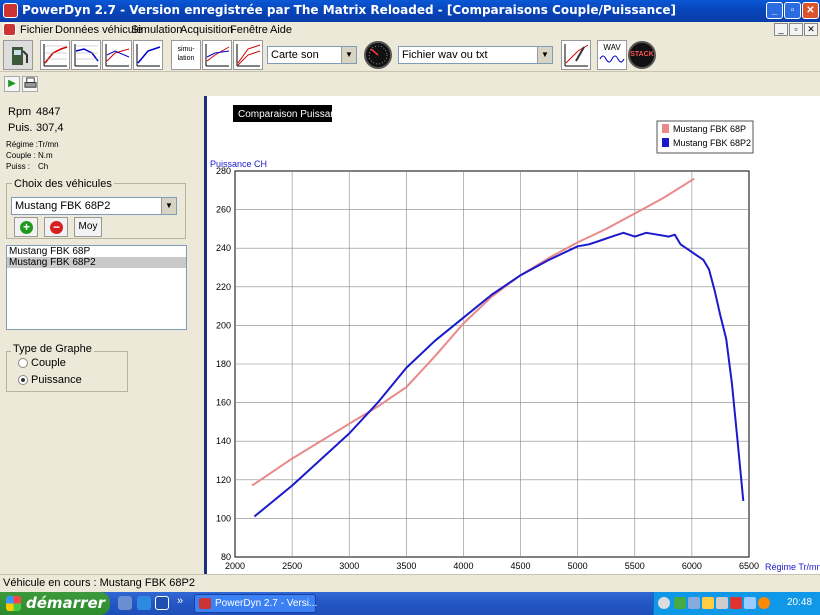  What do you see at coordinates (205, 603) in the screenshot?
I see `powerdyn-task-icon` at bounding box center [205, 603].